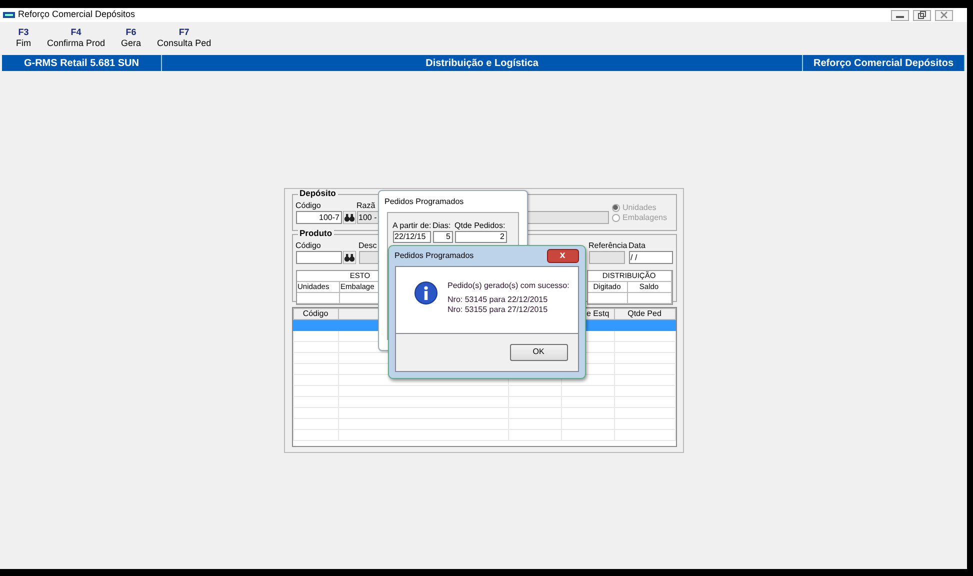  What do you see at coordinates (319, 217) in the screenshot?
I see `code-field: 100-7` at bounding box center [319, 217].